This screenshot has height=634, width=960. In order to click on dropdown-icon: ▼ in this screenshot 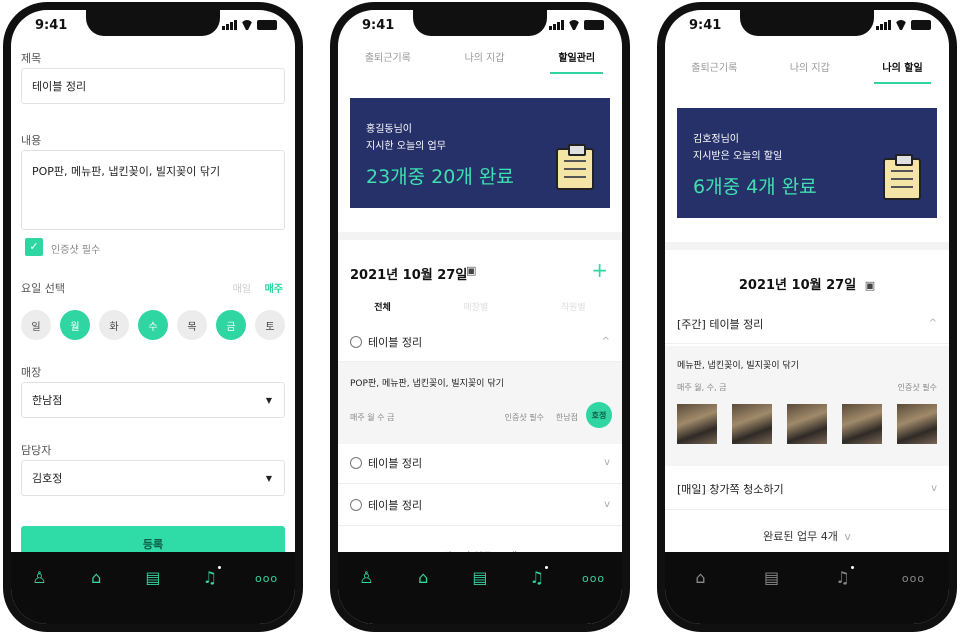, I will do `click(268, 478)`.